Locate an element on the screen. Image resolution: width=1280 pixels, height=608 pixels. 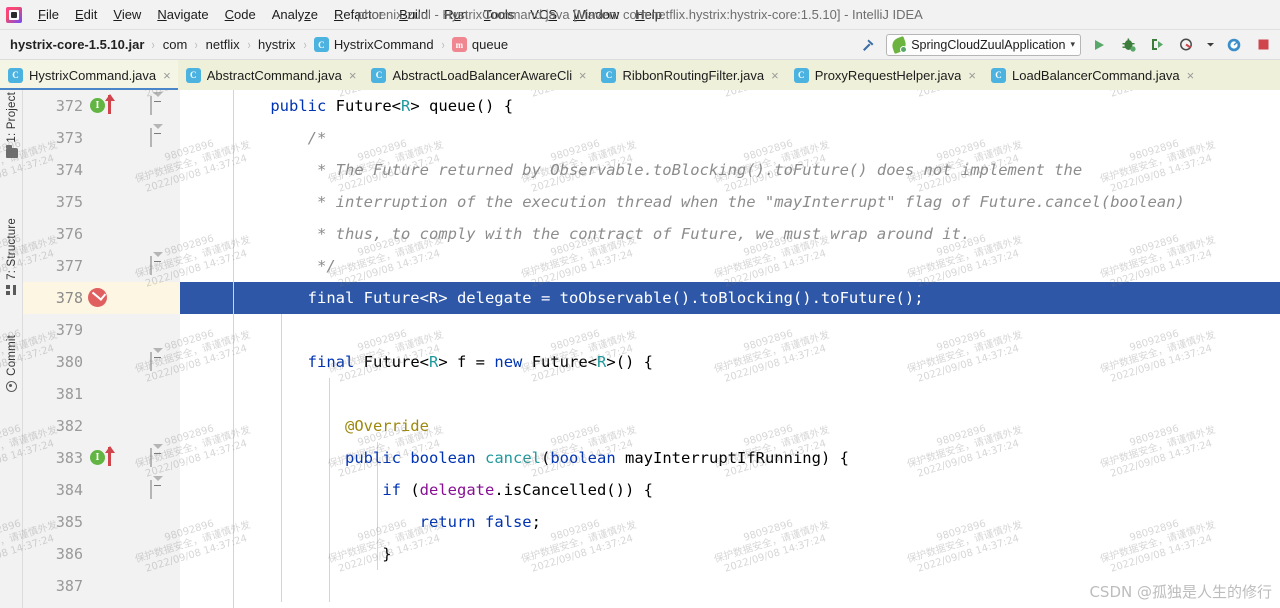
profiler-icon is located at coordinates (1186, 45).